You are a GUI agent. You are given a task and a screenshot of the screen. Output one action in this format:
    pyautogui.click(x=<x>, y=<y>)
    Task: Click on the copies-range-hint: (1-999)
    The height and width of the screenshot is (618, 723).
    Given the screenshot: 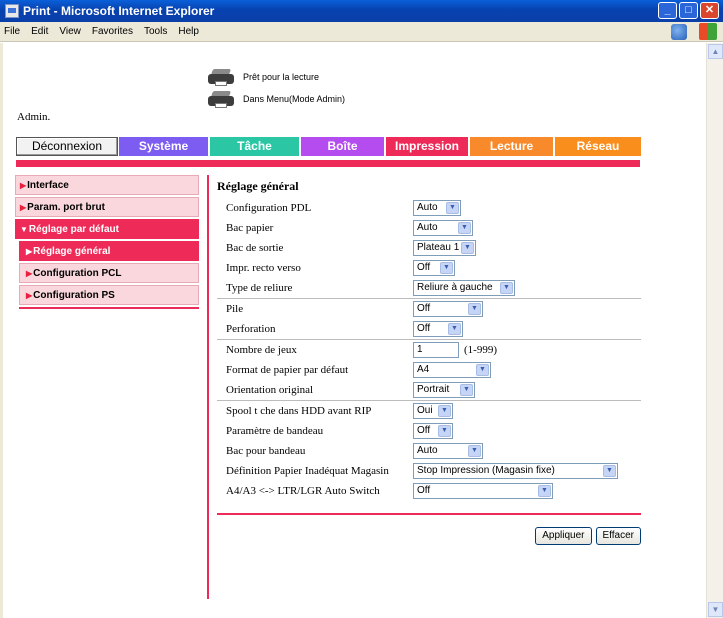 What is the action you would take?
    pyautogui.click(x=480, y=350)
    